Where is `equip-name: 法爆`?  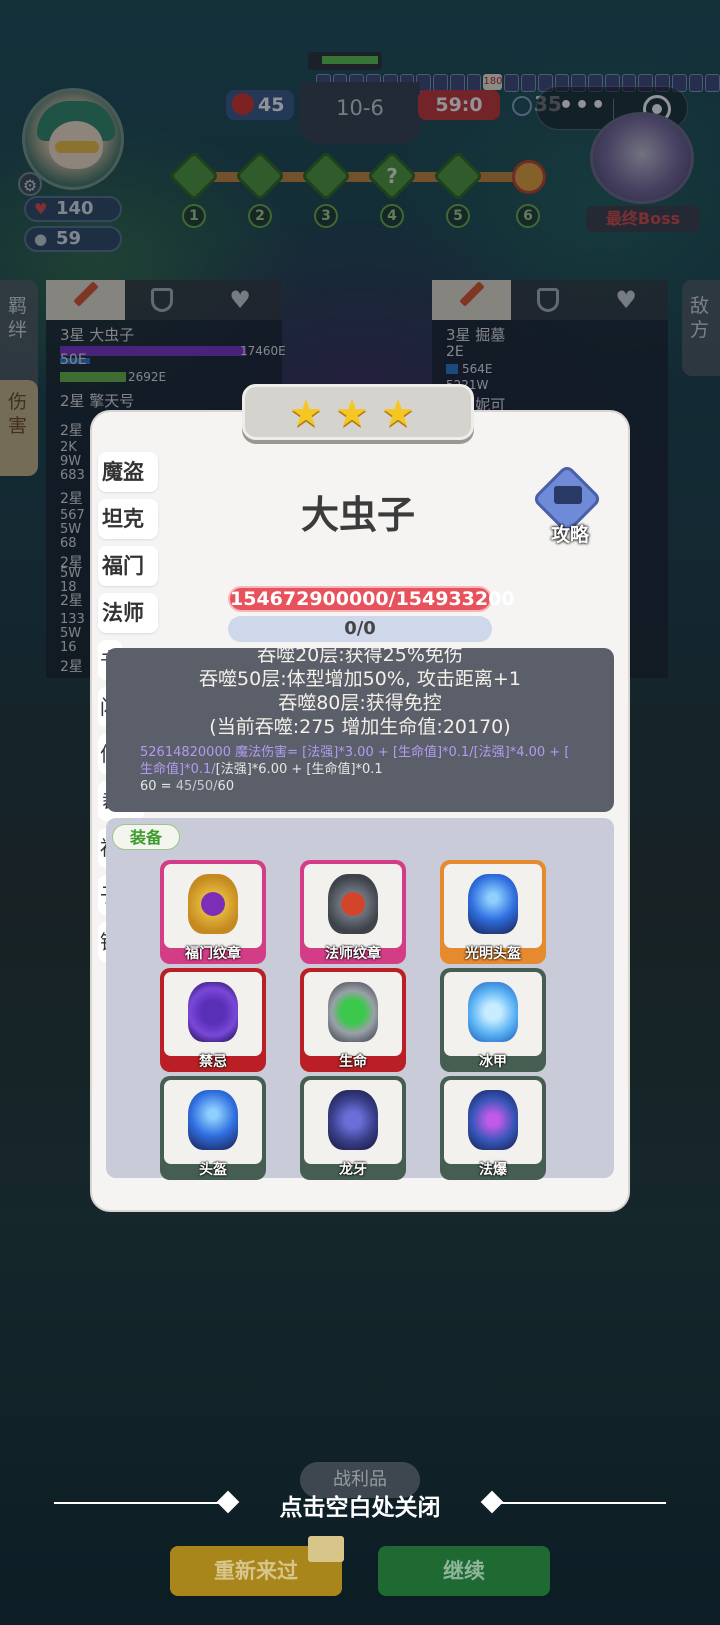
equip-name: 法爆 is located at coordinates (493, 1170).